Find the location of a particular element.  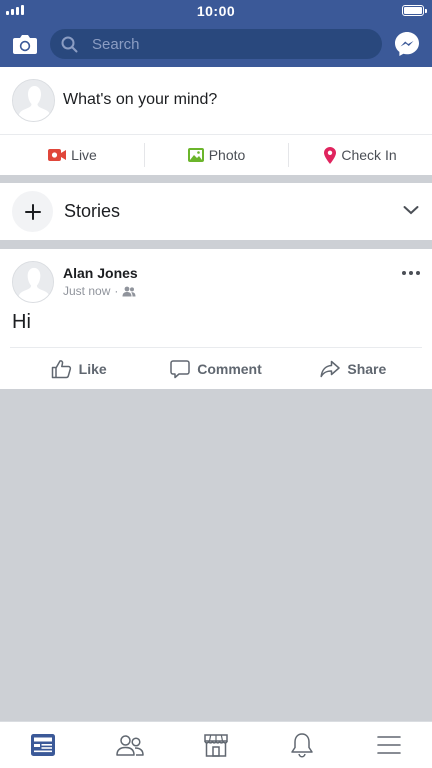

top-bar: 10:00 Search is located at coordinates (216, 33).